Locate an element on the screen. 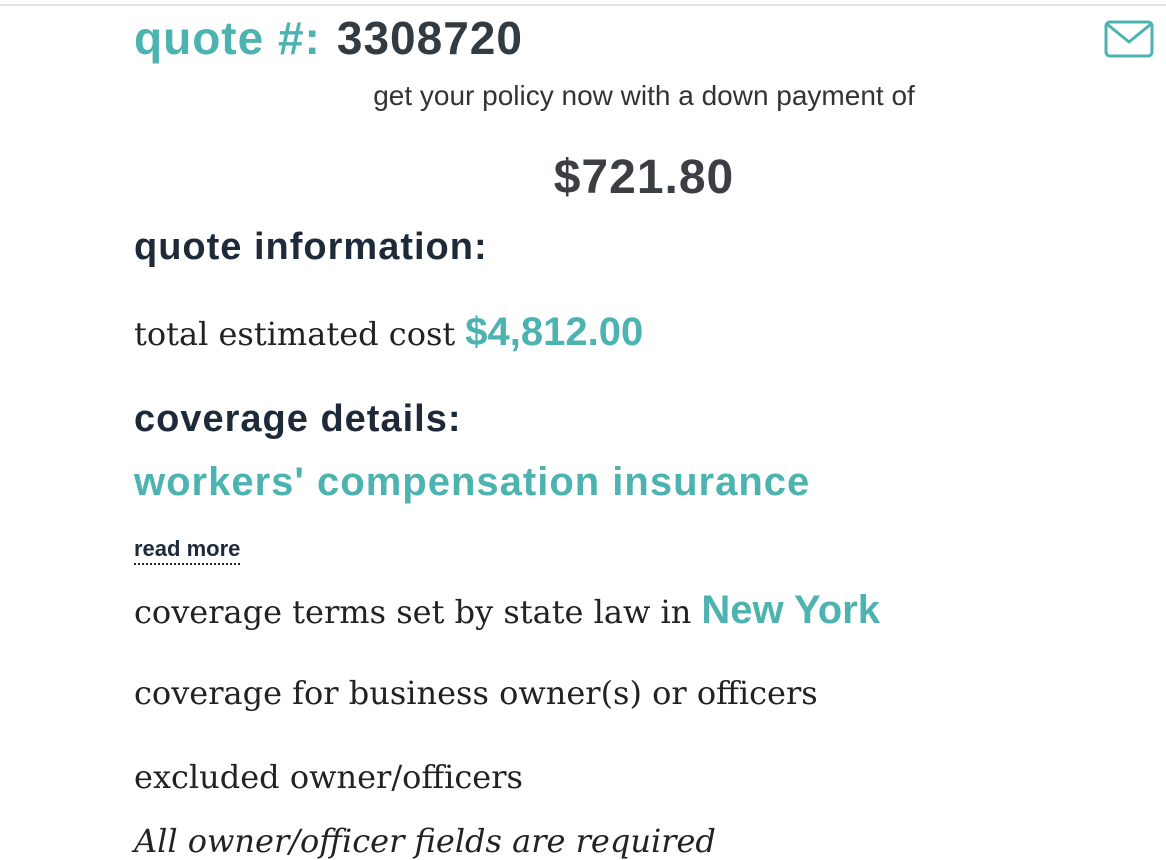  total-cost-label: total estimated cost is located at coordinates (295, 334).